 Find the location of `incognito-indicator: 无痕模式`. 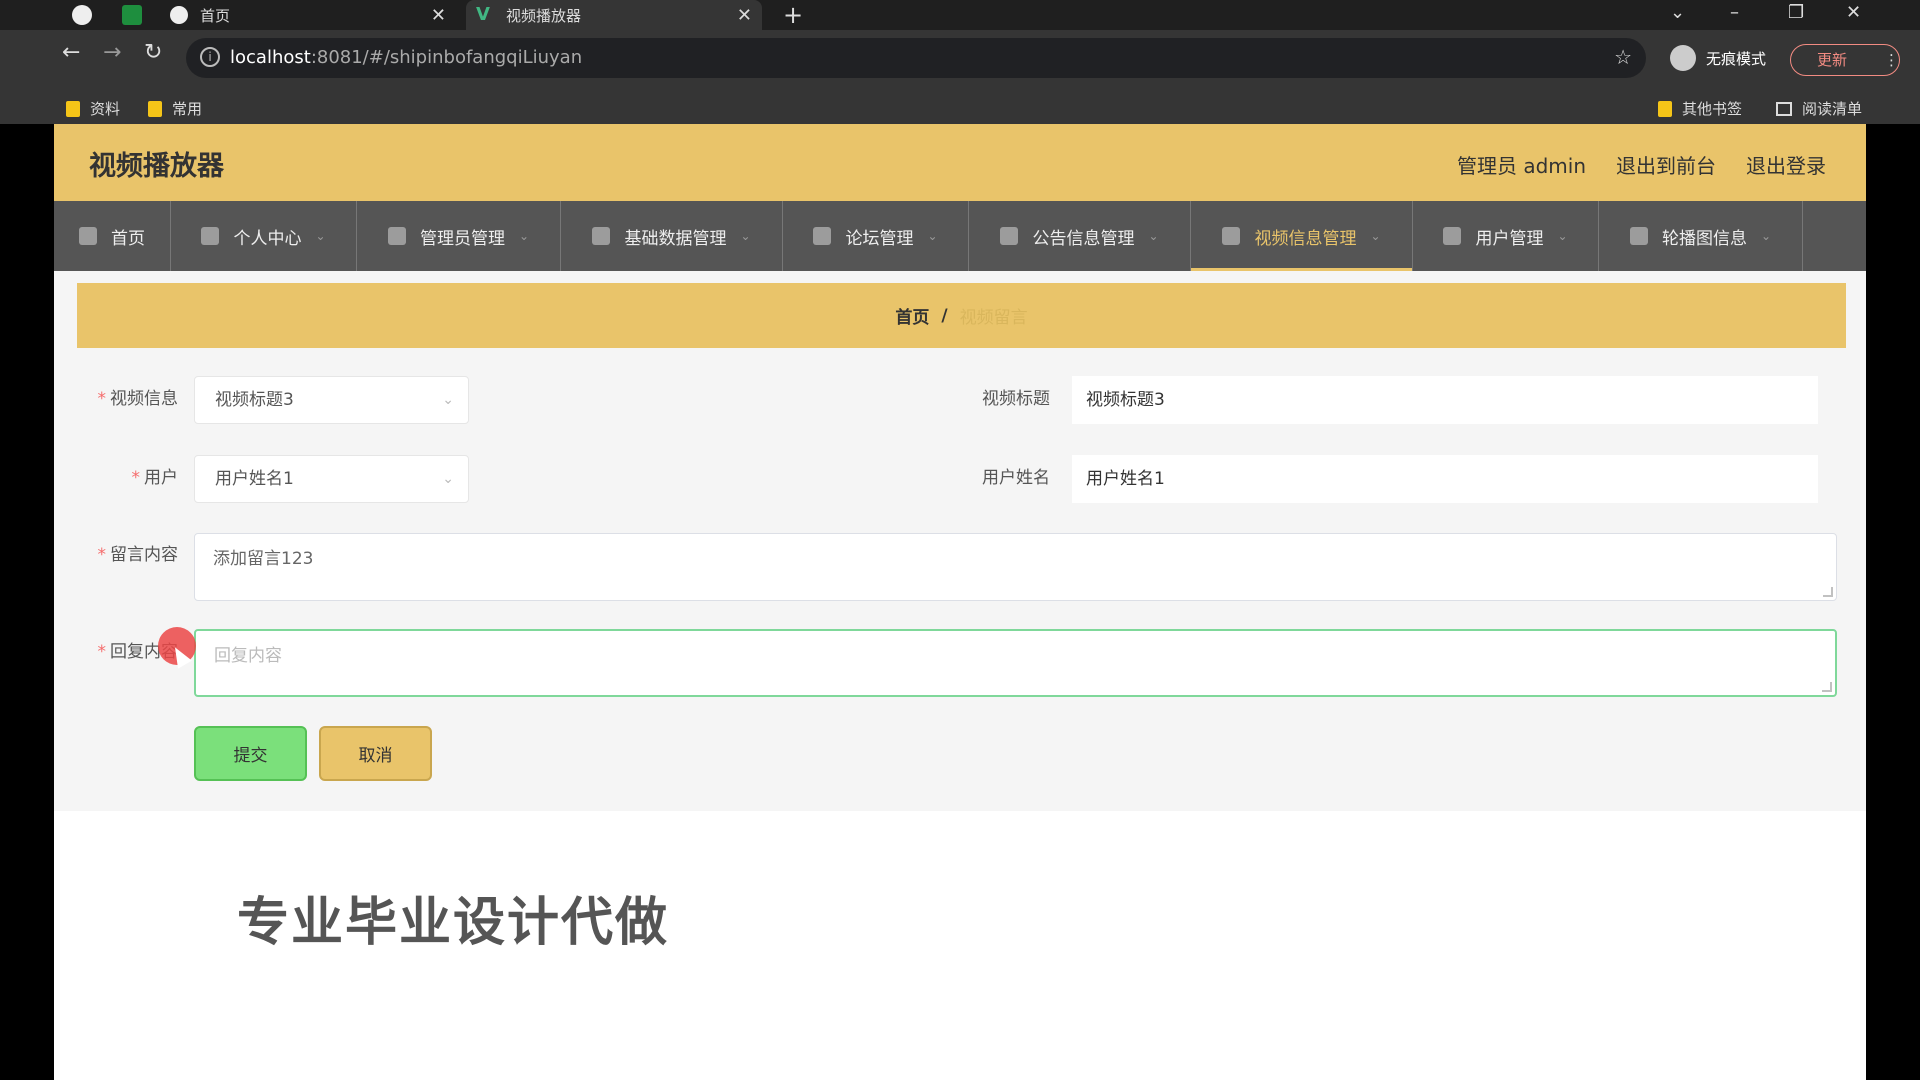

incognito-indicator: 无痕模式 is located at coordinates (1718, 58).